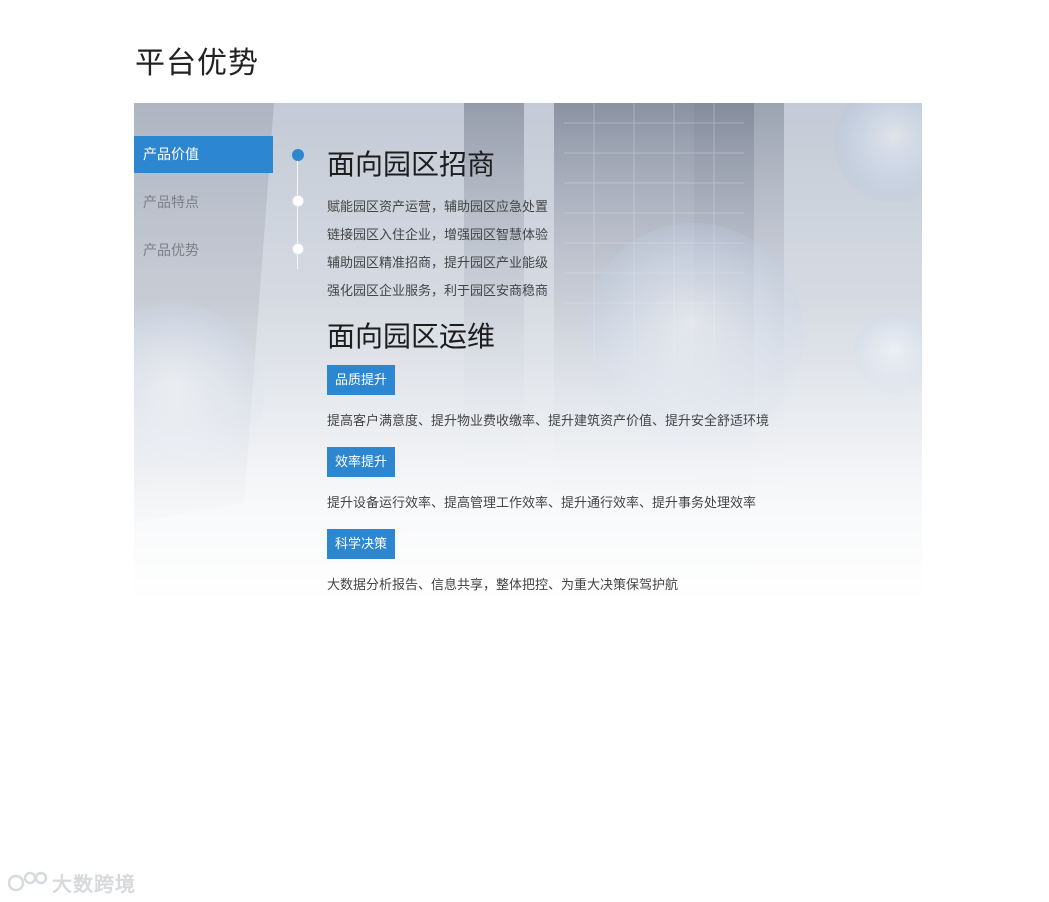  What do you see at coordinates (203, 154) in the screenshot?
I see `side-nav-item-product-value: 产品价值` at bounding box center [203, 154].